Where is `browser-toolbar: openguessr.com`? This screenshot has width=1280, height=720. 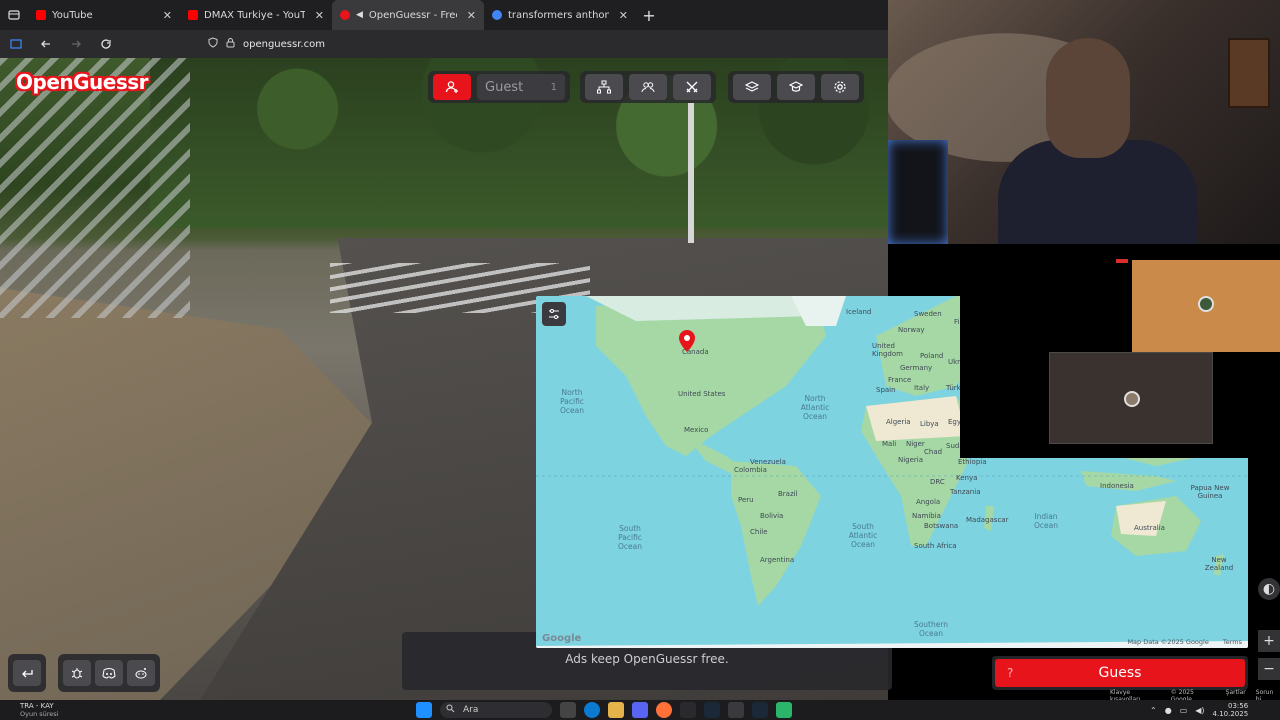
browser-toolbar: openguessr.com is located at coordinates (444, 44).